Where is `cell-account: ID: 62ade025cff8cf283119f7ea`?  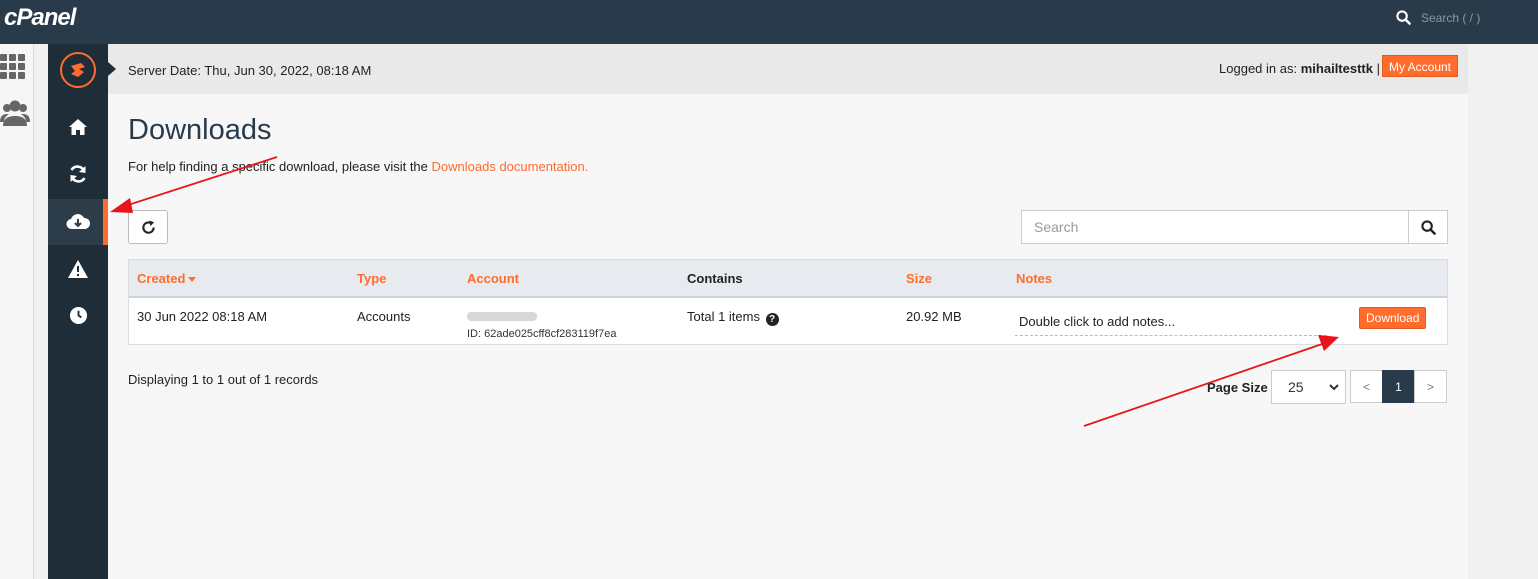
cell-account: ID: 62ade025cff8cf283119f7ea is located at coordinates (541, 324).